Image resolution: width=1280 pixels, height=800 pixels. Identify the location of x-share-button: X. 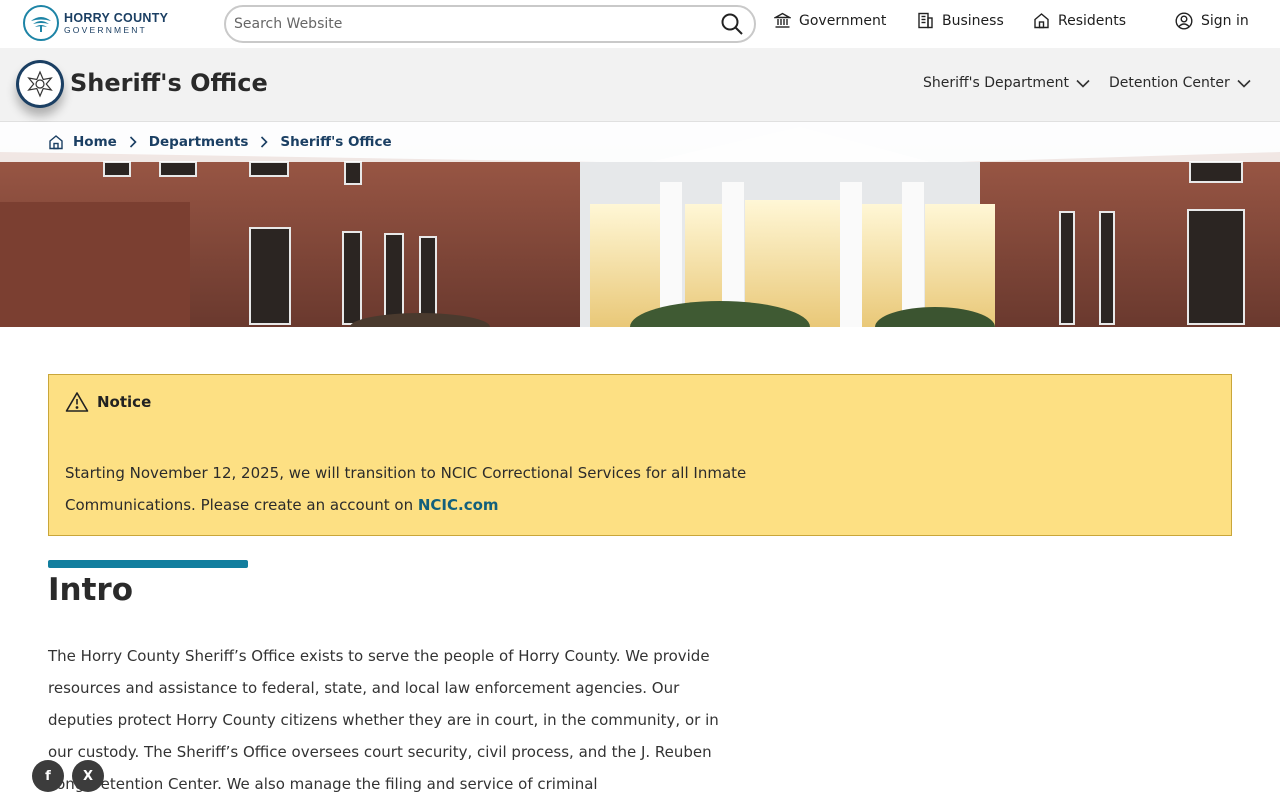
(88, 776).